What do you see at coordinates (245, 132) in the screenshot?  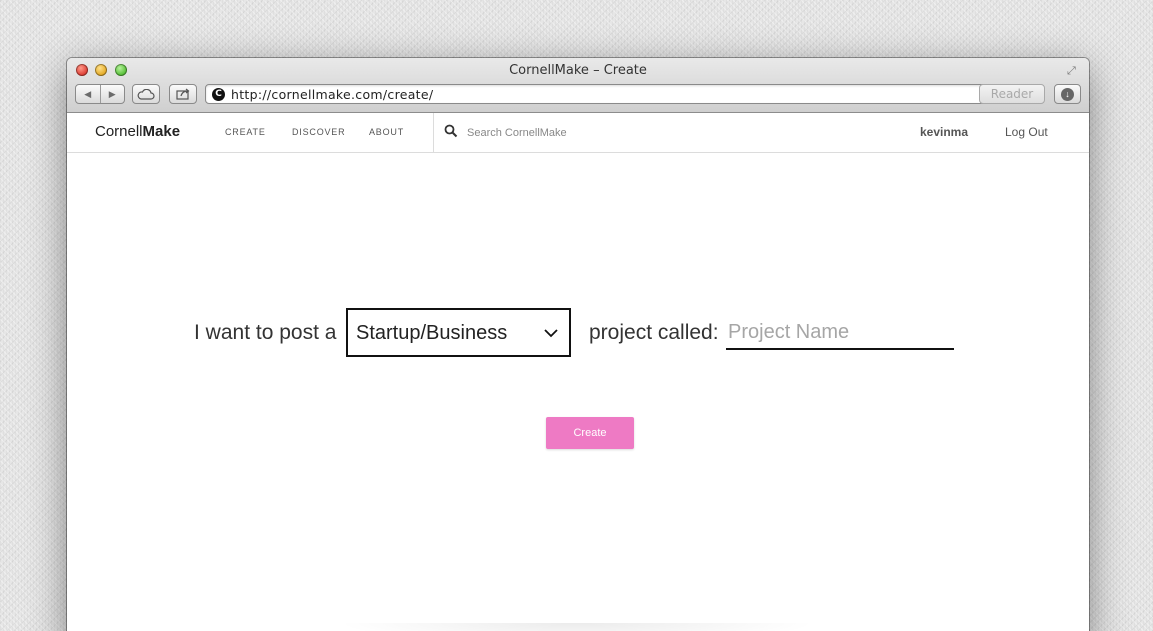 I see `nav-create-link: CREATE` at bounding box center [245, 132].